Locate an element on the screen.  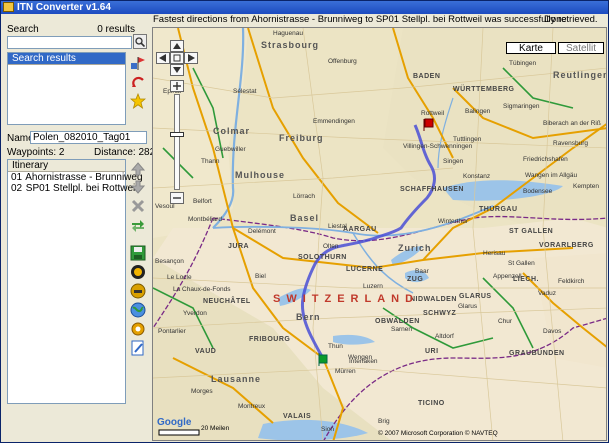
minus-icon is located at coordinates (177, 198).